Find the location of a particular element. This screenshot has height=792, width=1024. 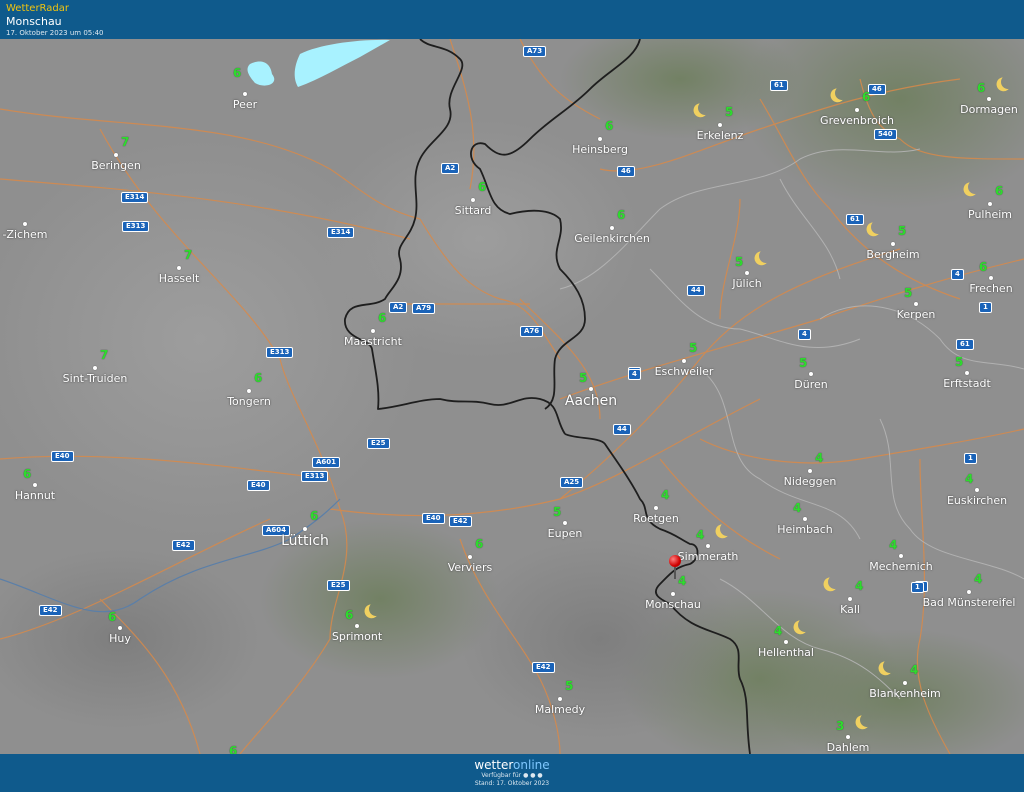

city-label: Eupen is located at coordinates (565, 533).